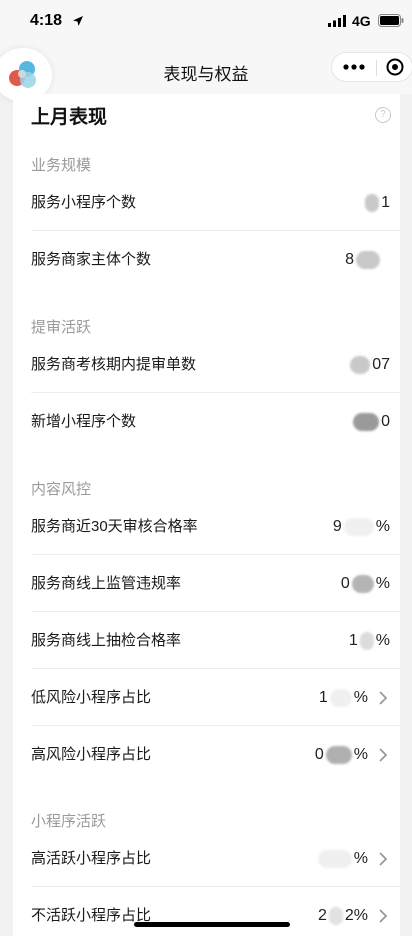  I want to click on row-violation-rate: 服务商线上监管违规率 0%, so click(206, 583).